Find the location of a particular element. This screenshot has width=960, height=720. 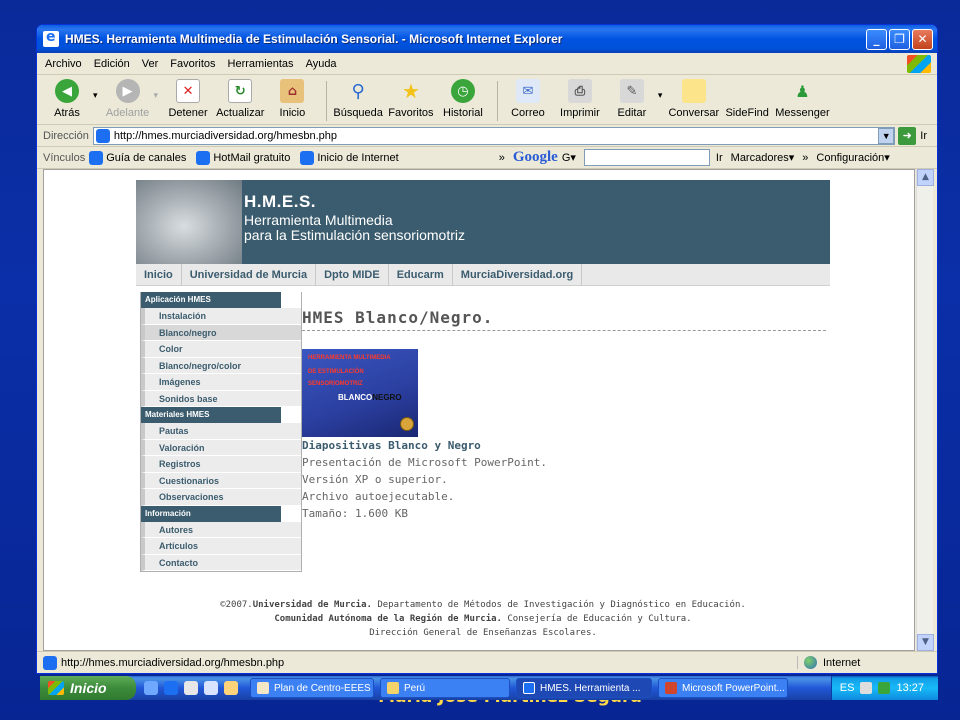

google-menu-button: G▾ is located at coordinates (569, 157).